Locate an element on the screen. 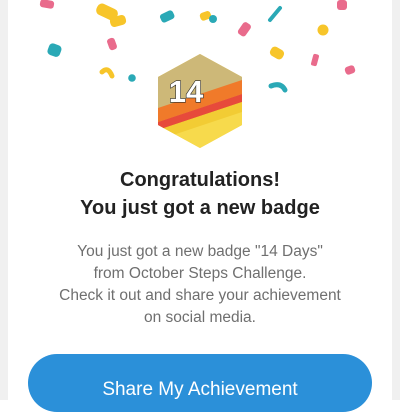 This screenshot has height=418, width=400. badge-14-days-icon: 14 is located at coordinates (200, 101).